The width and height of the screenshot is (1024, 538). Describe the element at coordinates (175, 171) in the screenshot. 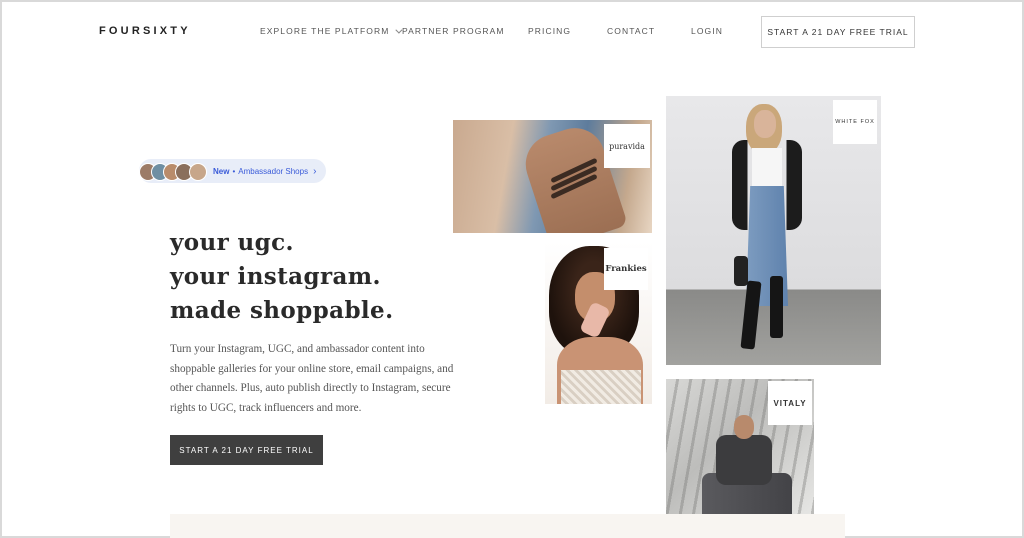

I see `avatar-group` at that location.